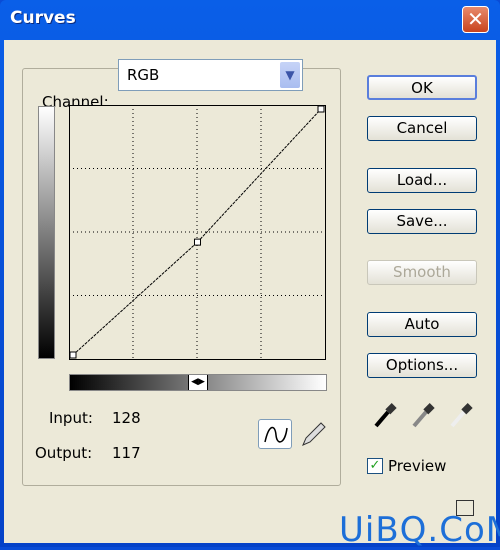 Image resolution: width=500 pixels, height=550 pixels. I want to click on ok-button: OK, so click(422, 87).